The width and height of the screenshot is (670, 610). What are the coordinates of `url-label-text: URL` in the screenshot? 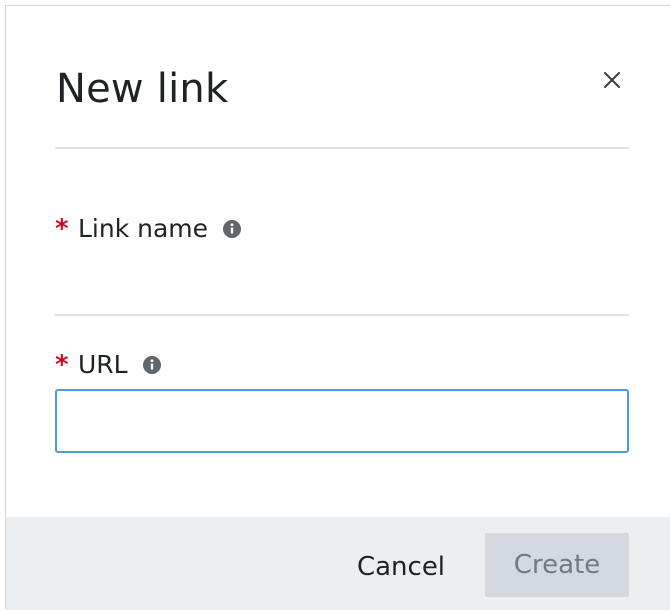 It's located at (103, 364).